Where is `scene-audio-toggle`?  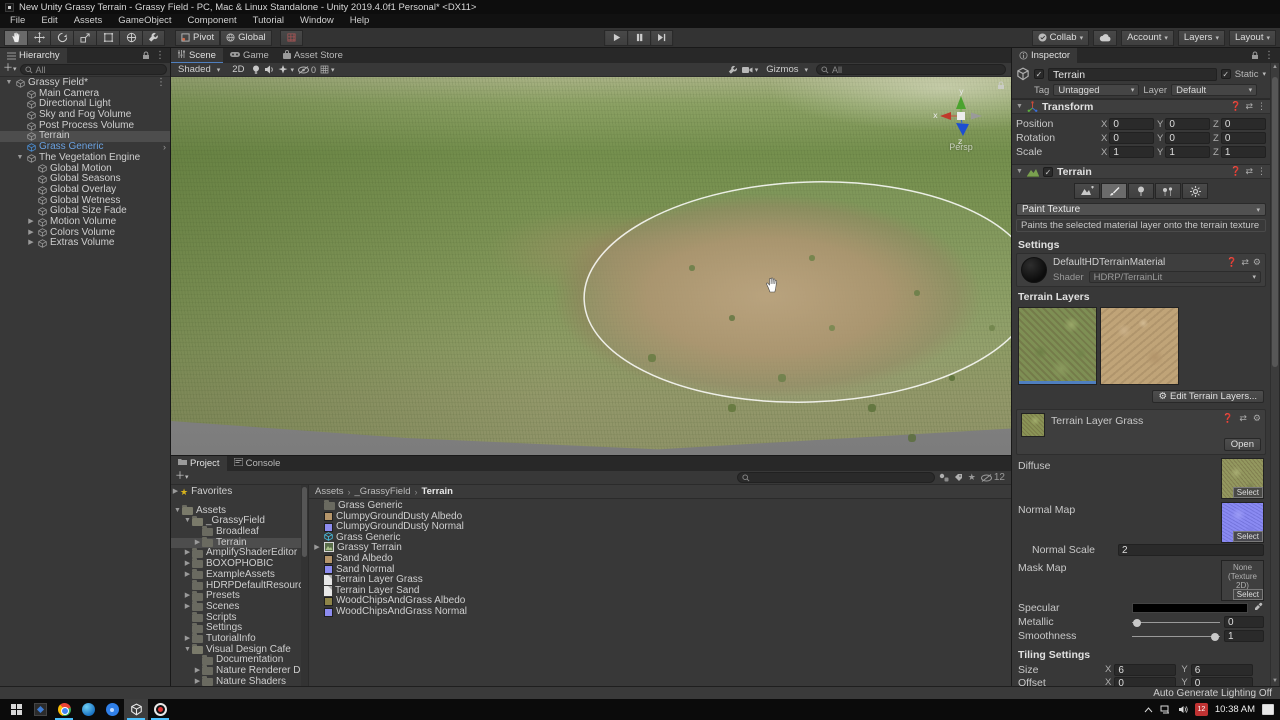 scene-audio-toggle is located at coordinates (269, 69).